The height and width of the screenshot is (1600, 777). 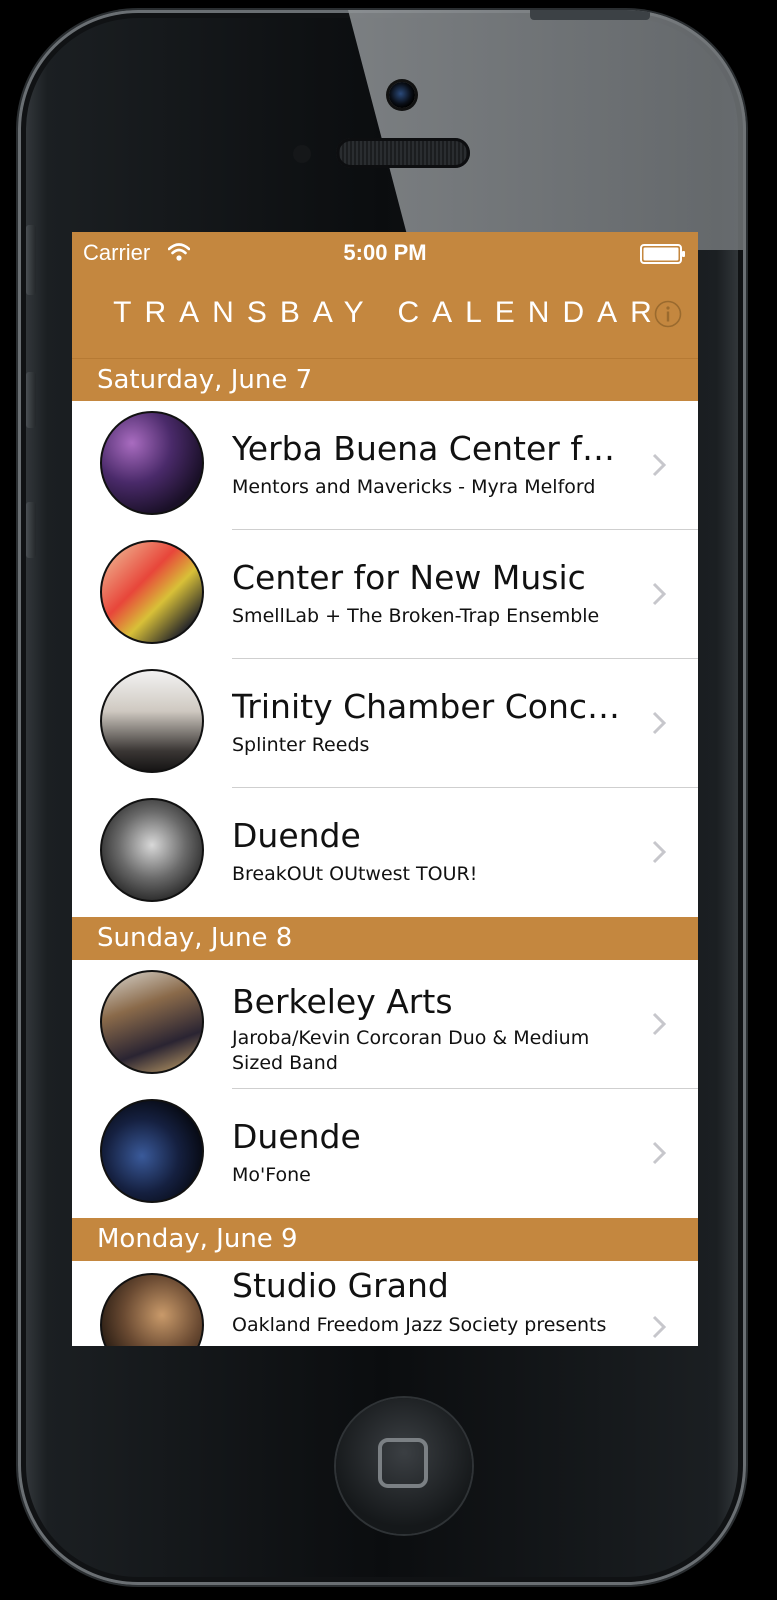 I want to click on event-lineup: Oakland Freedom Jazz Society presents, so click(x=419, y=1325).